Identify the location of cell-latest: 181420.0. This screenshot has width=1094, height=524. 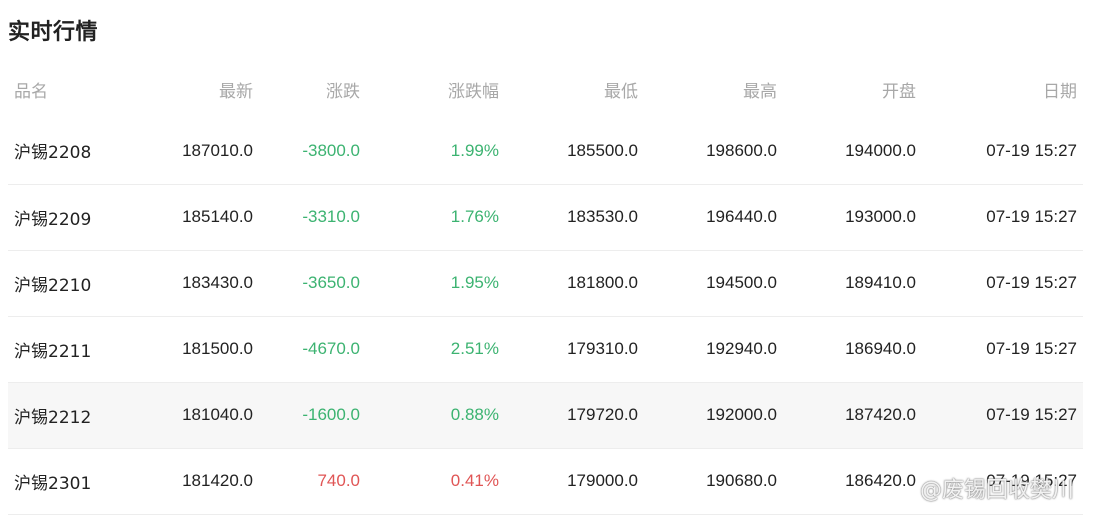
(193, 481).